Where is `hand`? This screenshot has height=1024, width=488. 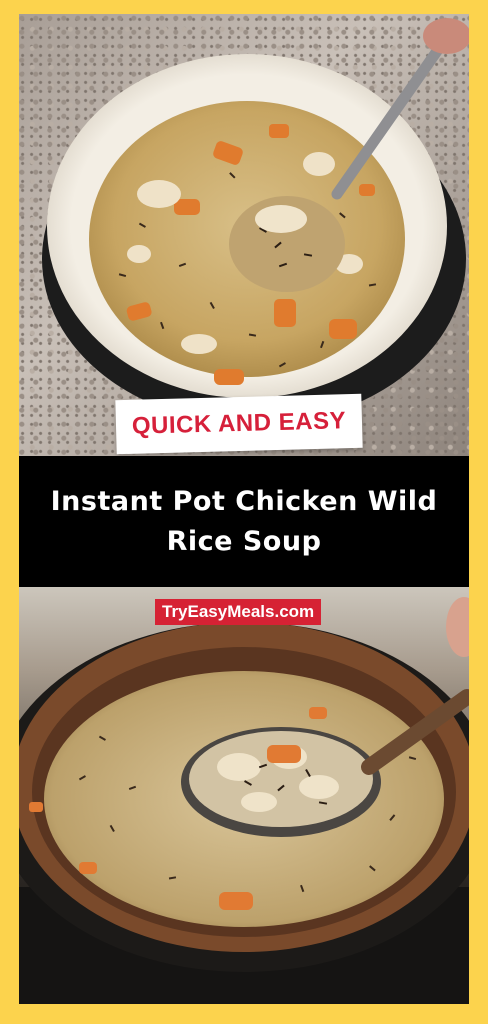 hand is located at coordinates (446, 36).